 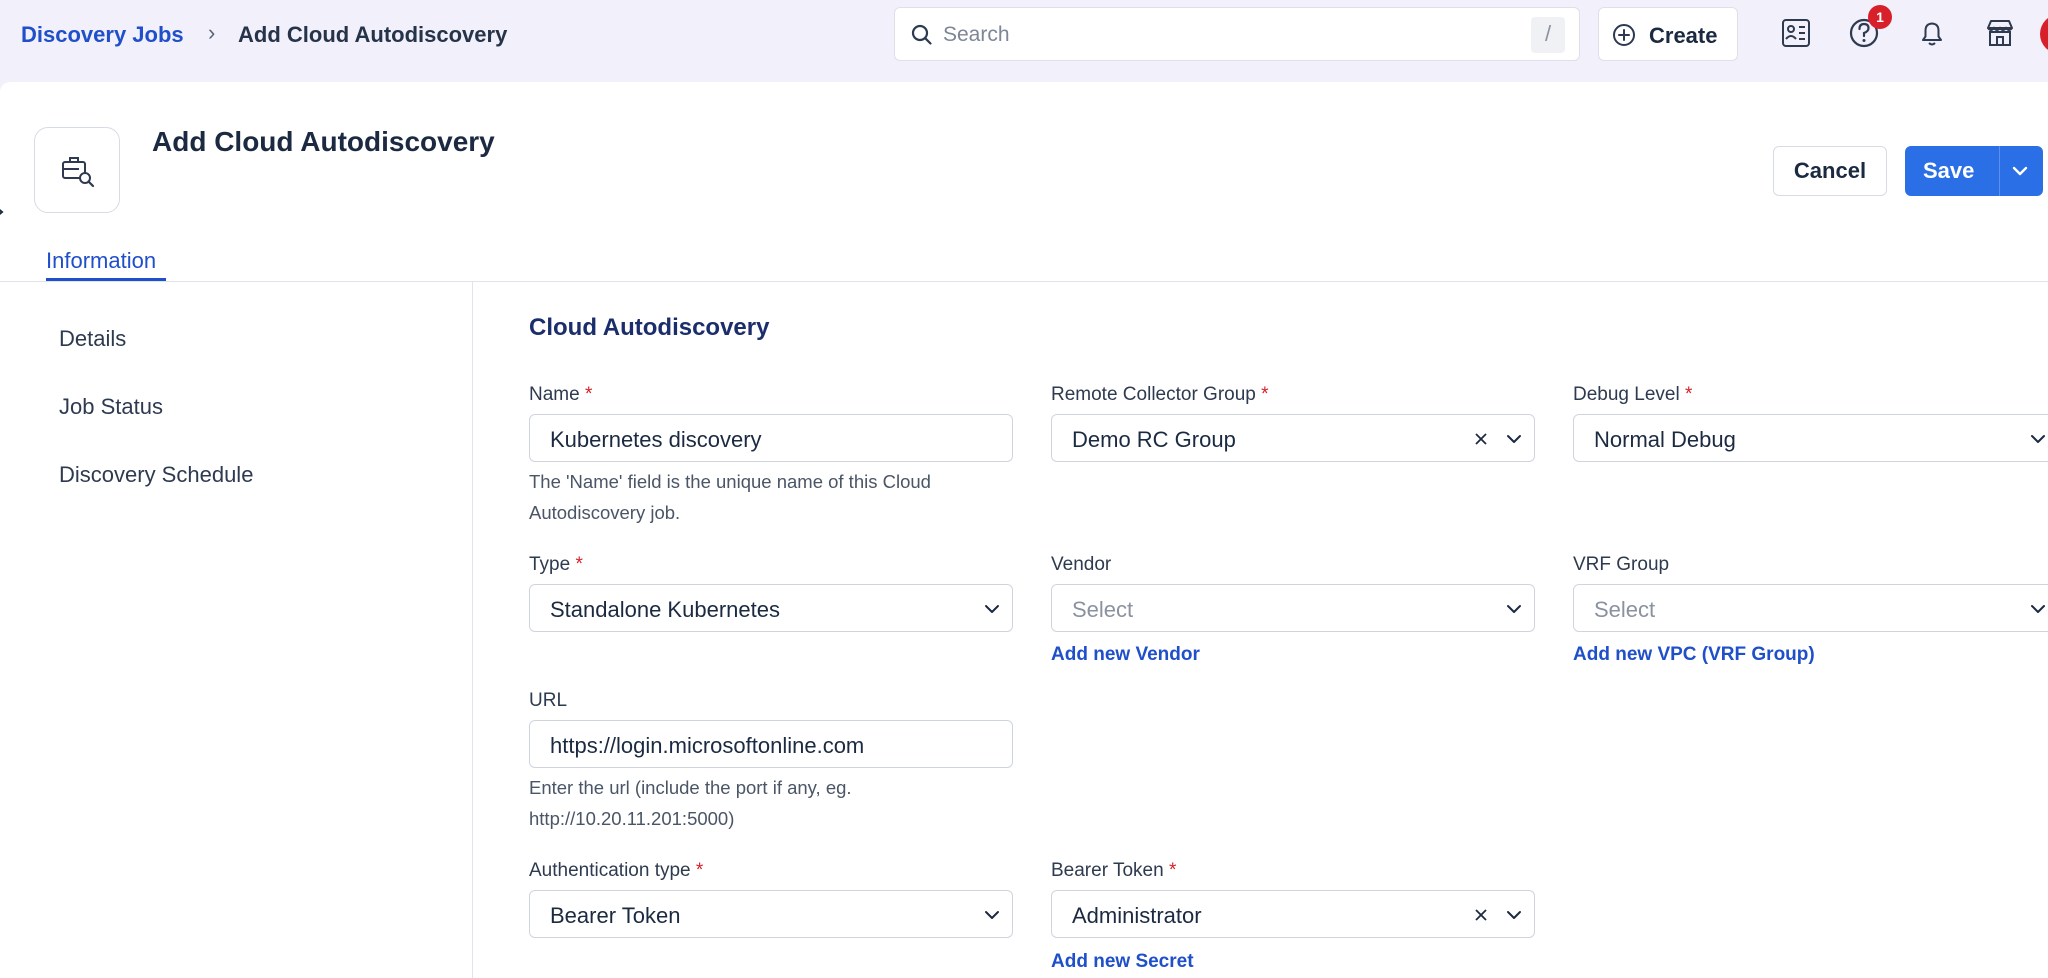 I want to click on type-select: Standalone Kubernetes, so click(x=771, y=608).